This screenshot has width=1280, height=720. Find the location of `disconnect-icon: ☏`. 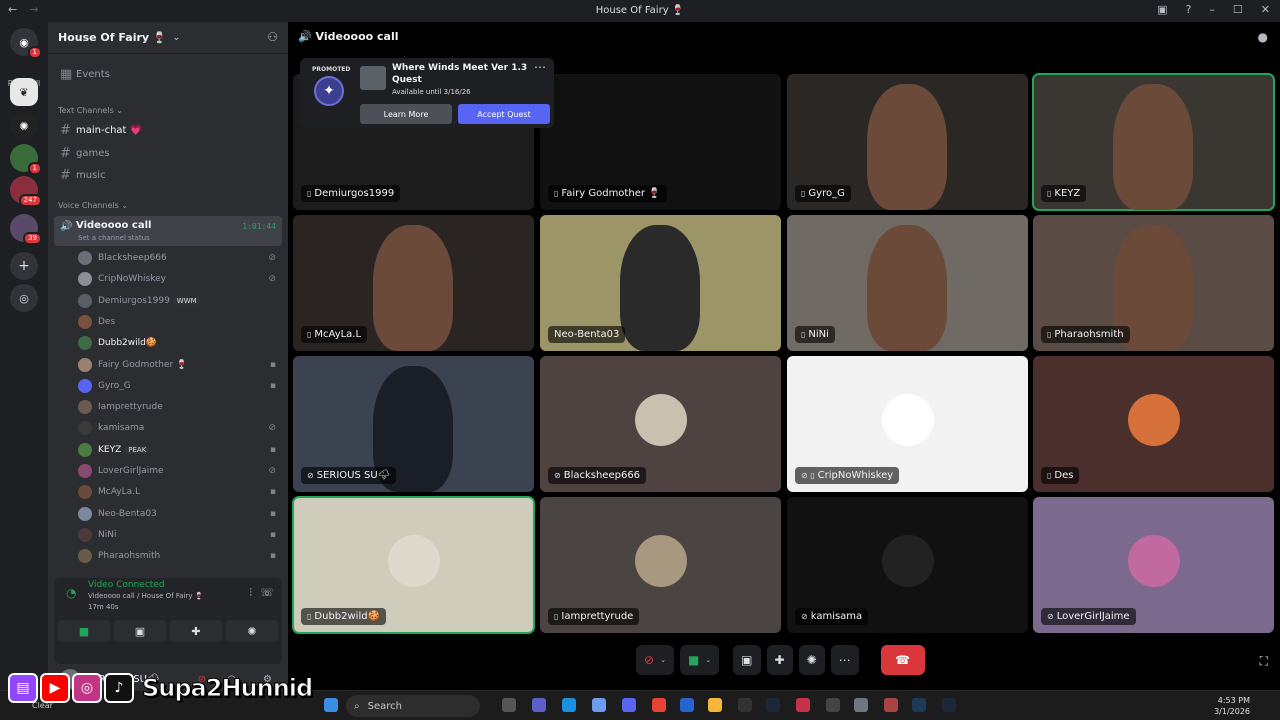

disconnect-icon: ☏ is located at coordinates (267, 592).